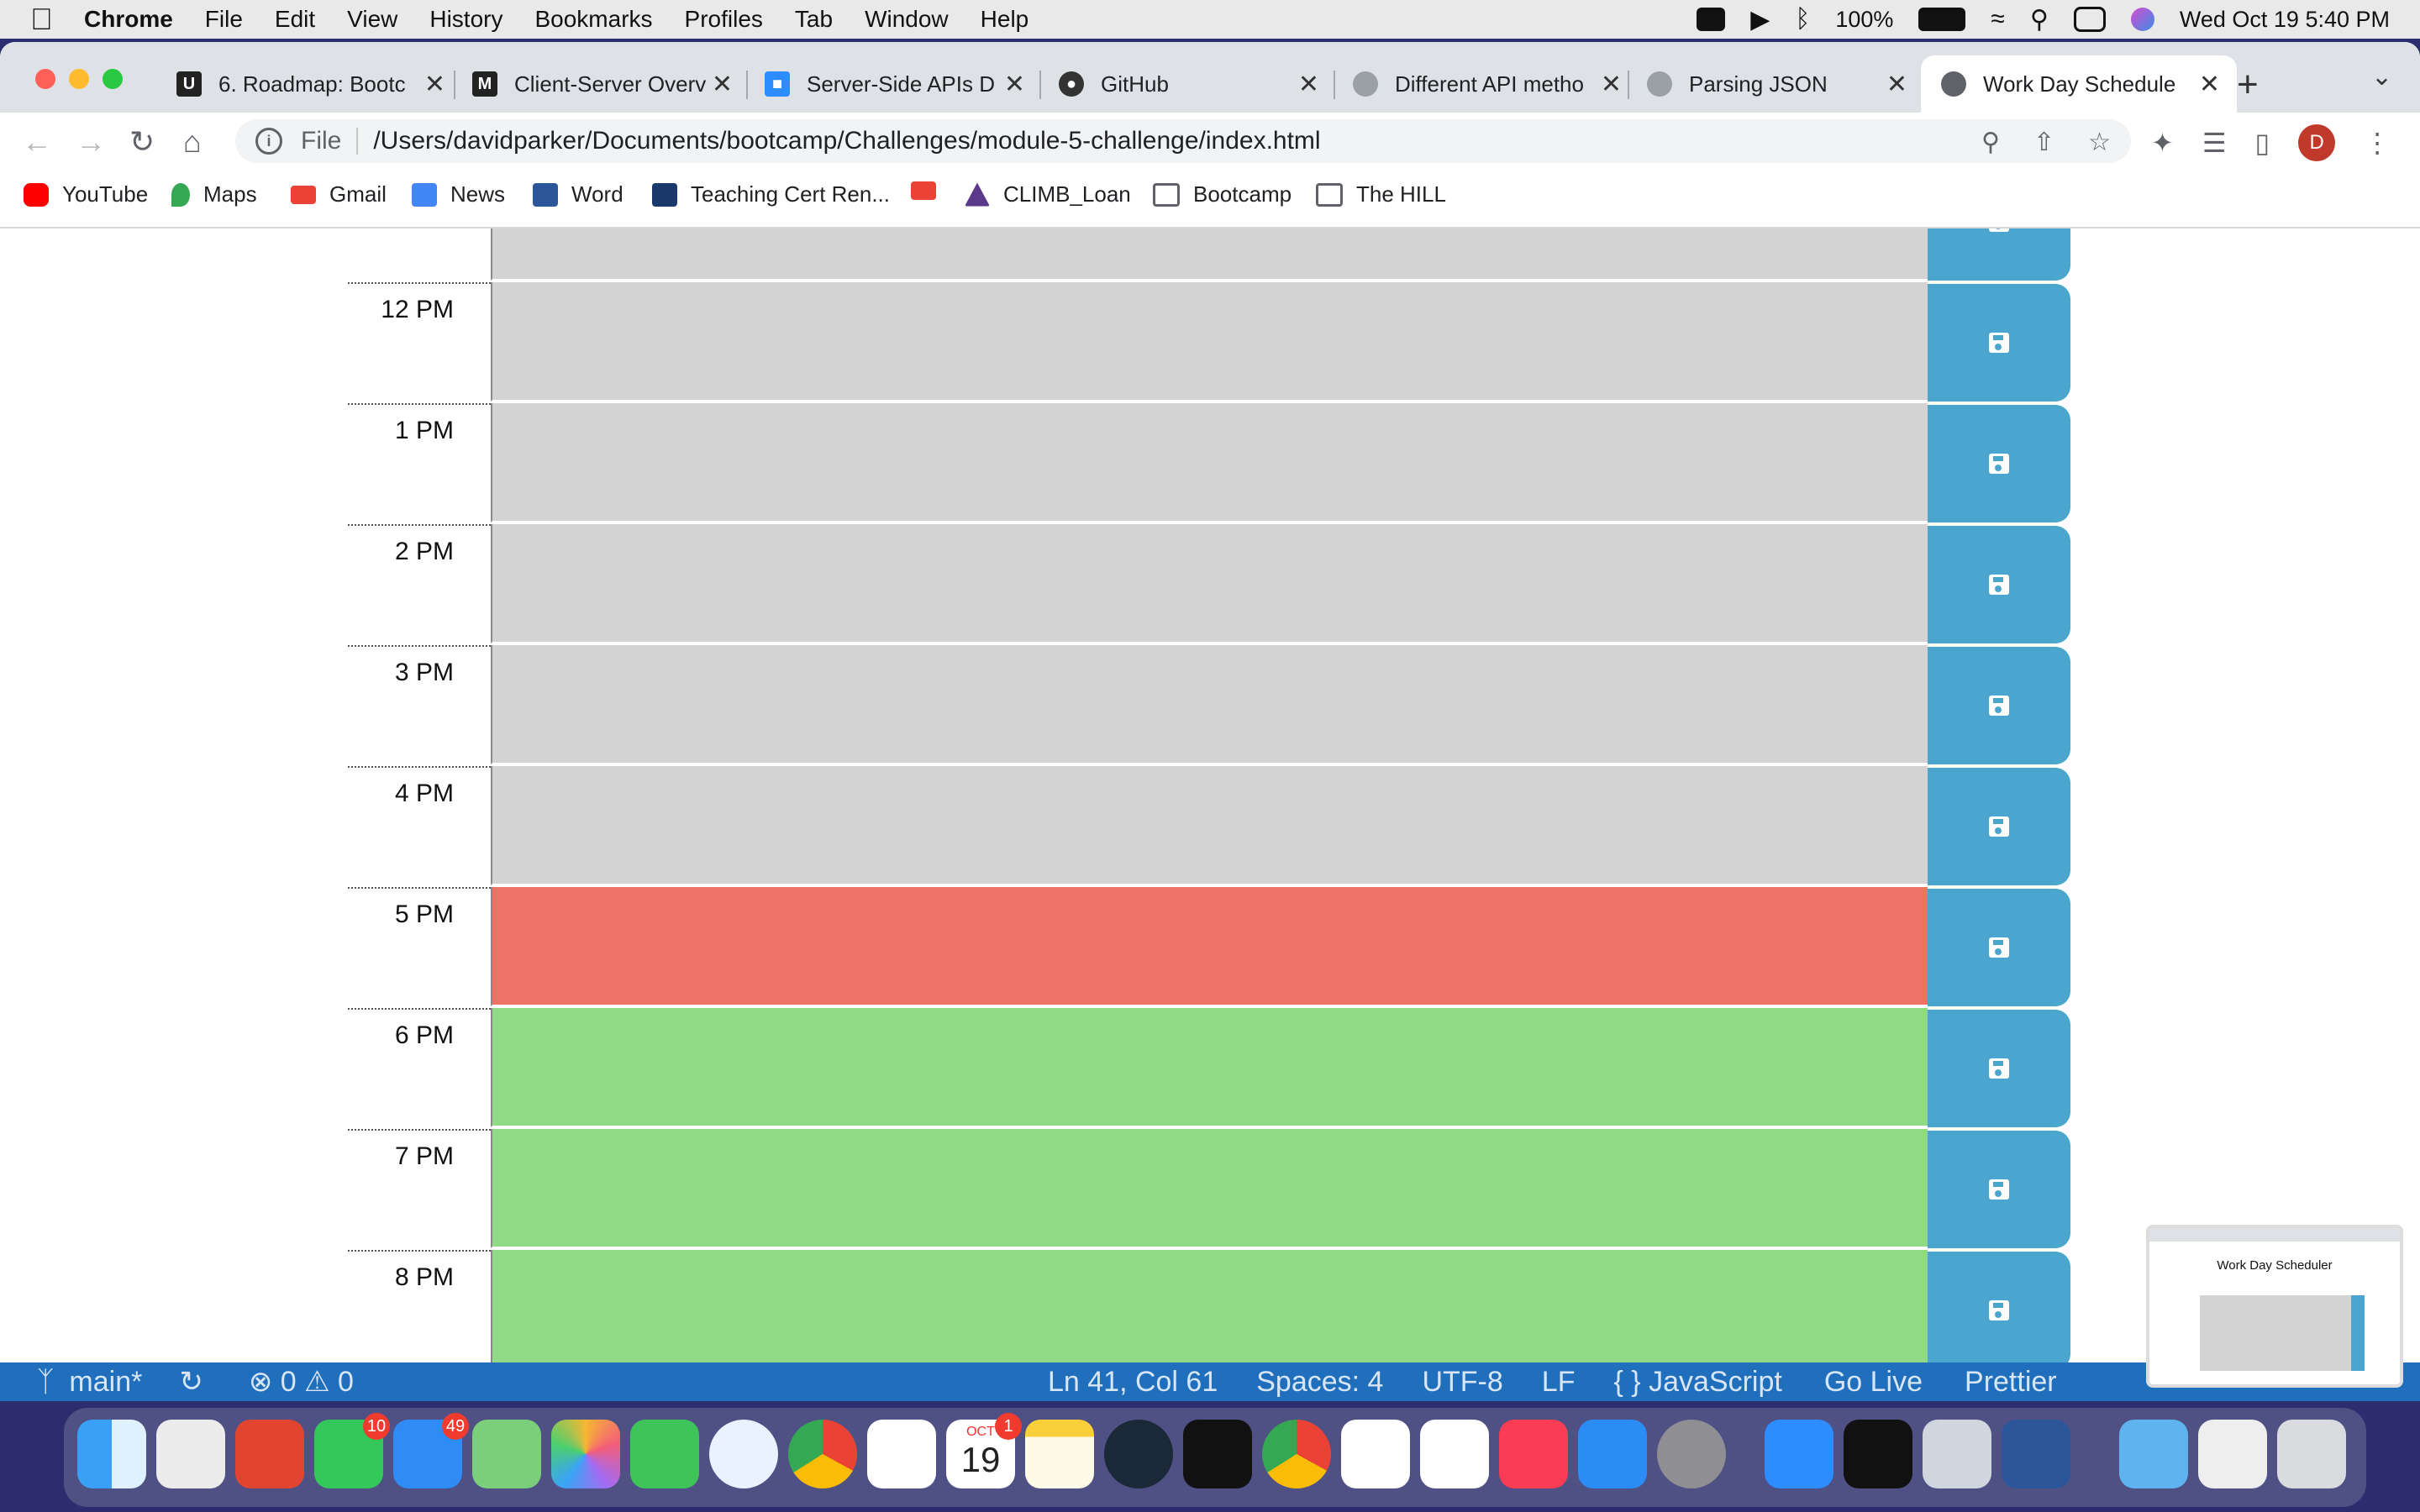  Describe the element at coordinates (1454, 1454) in the screenshot. I see `vscode-icon` at that location.